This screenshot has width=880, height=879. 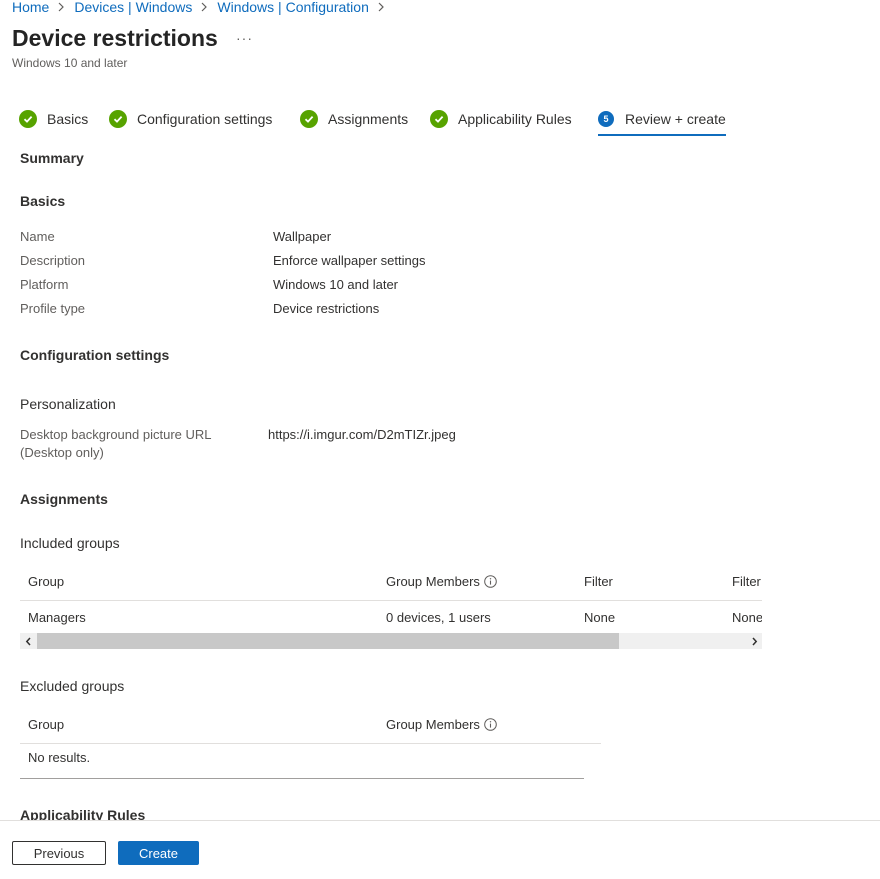 What do you see at coordinates (62, 452) in the screenshot?
I see `desktop-only-note: (Desktop only)` at bounding box center [62, 452].